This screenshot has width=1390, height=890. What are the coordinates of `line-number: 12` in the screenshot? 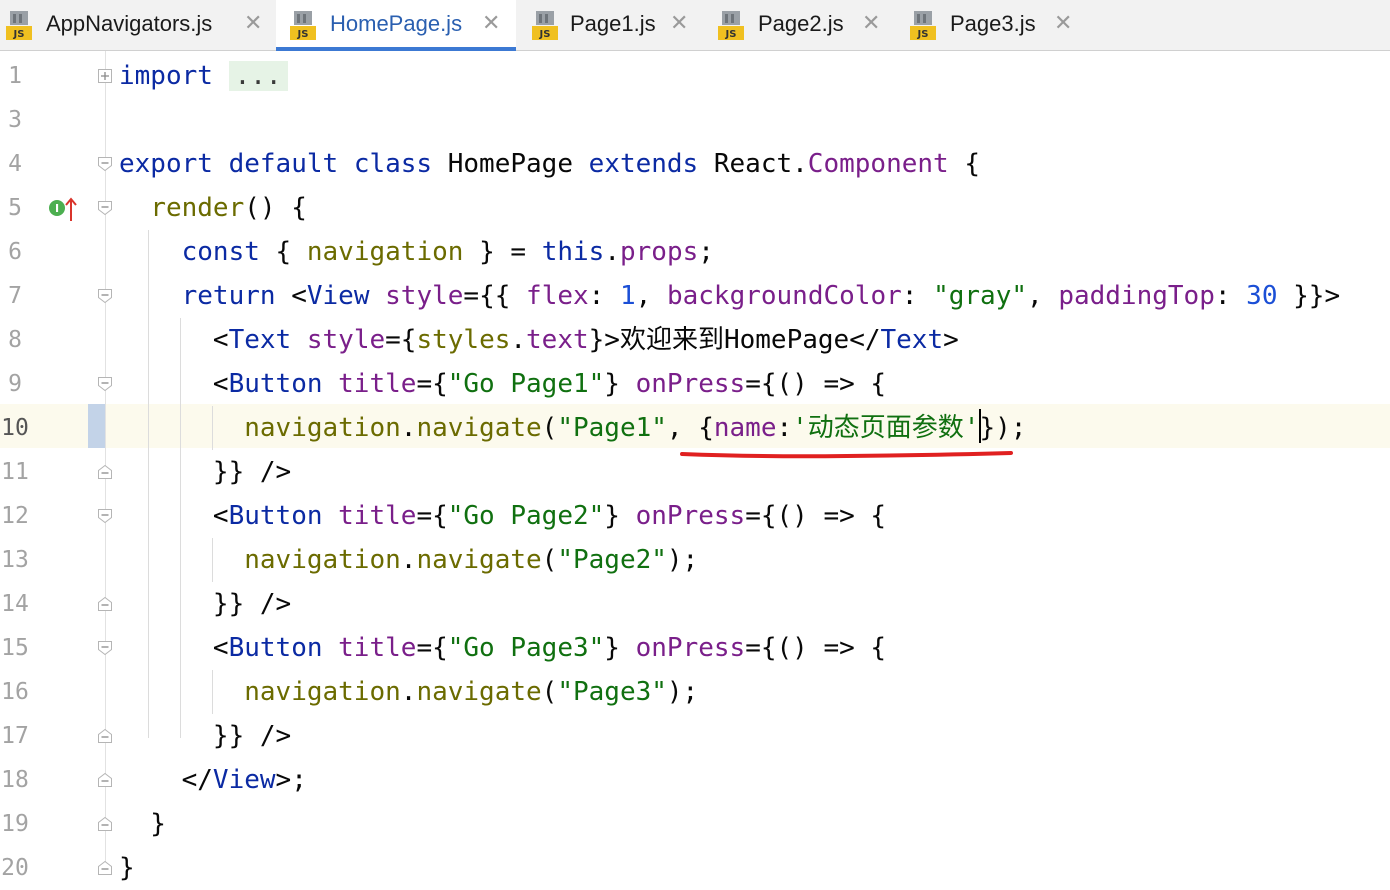 It's located at (15, 516).